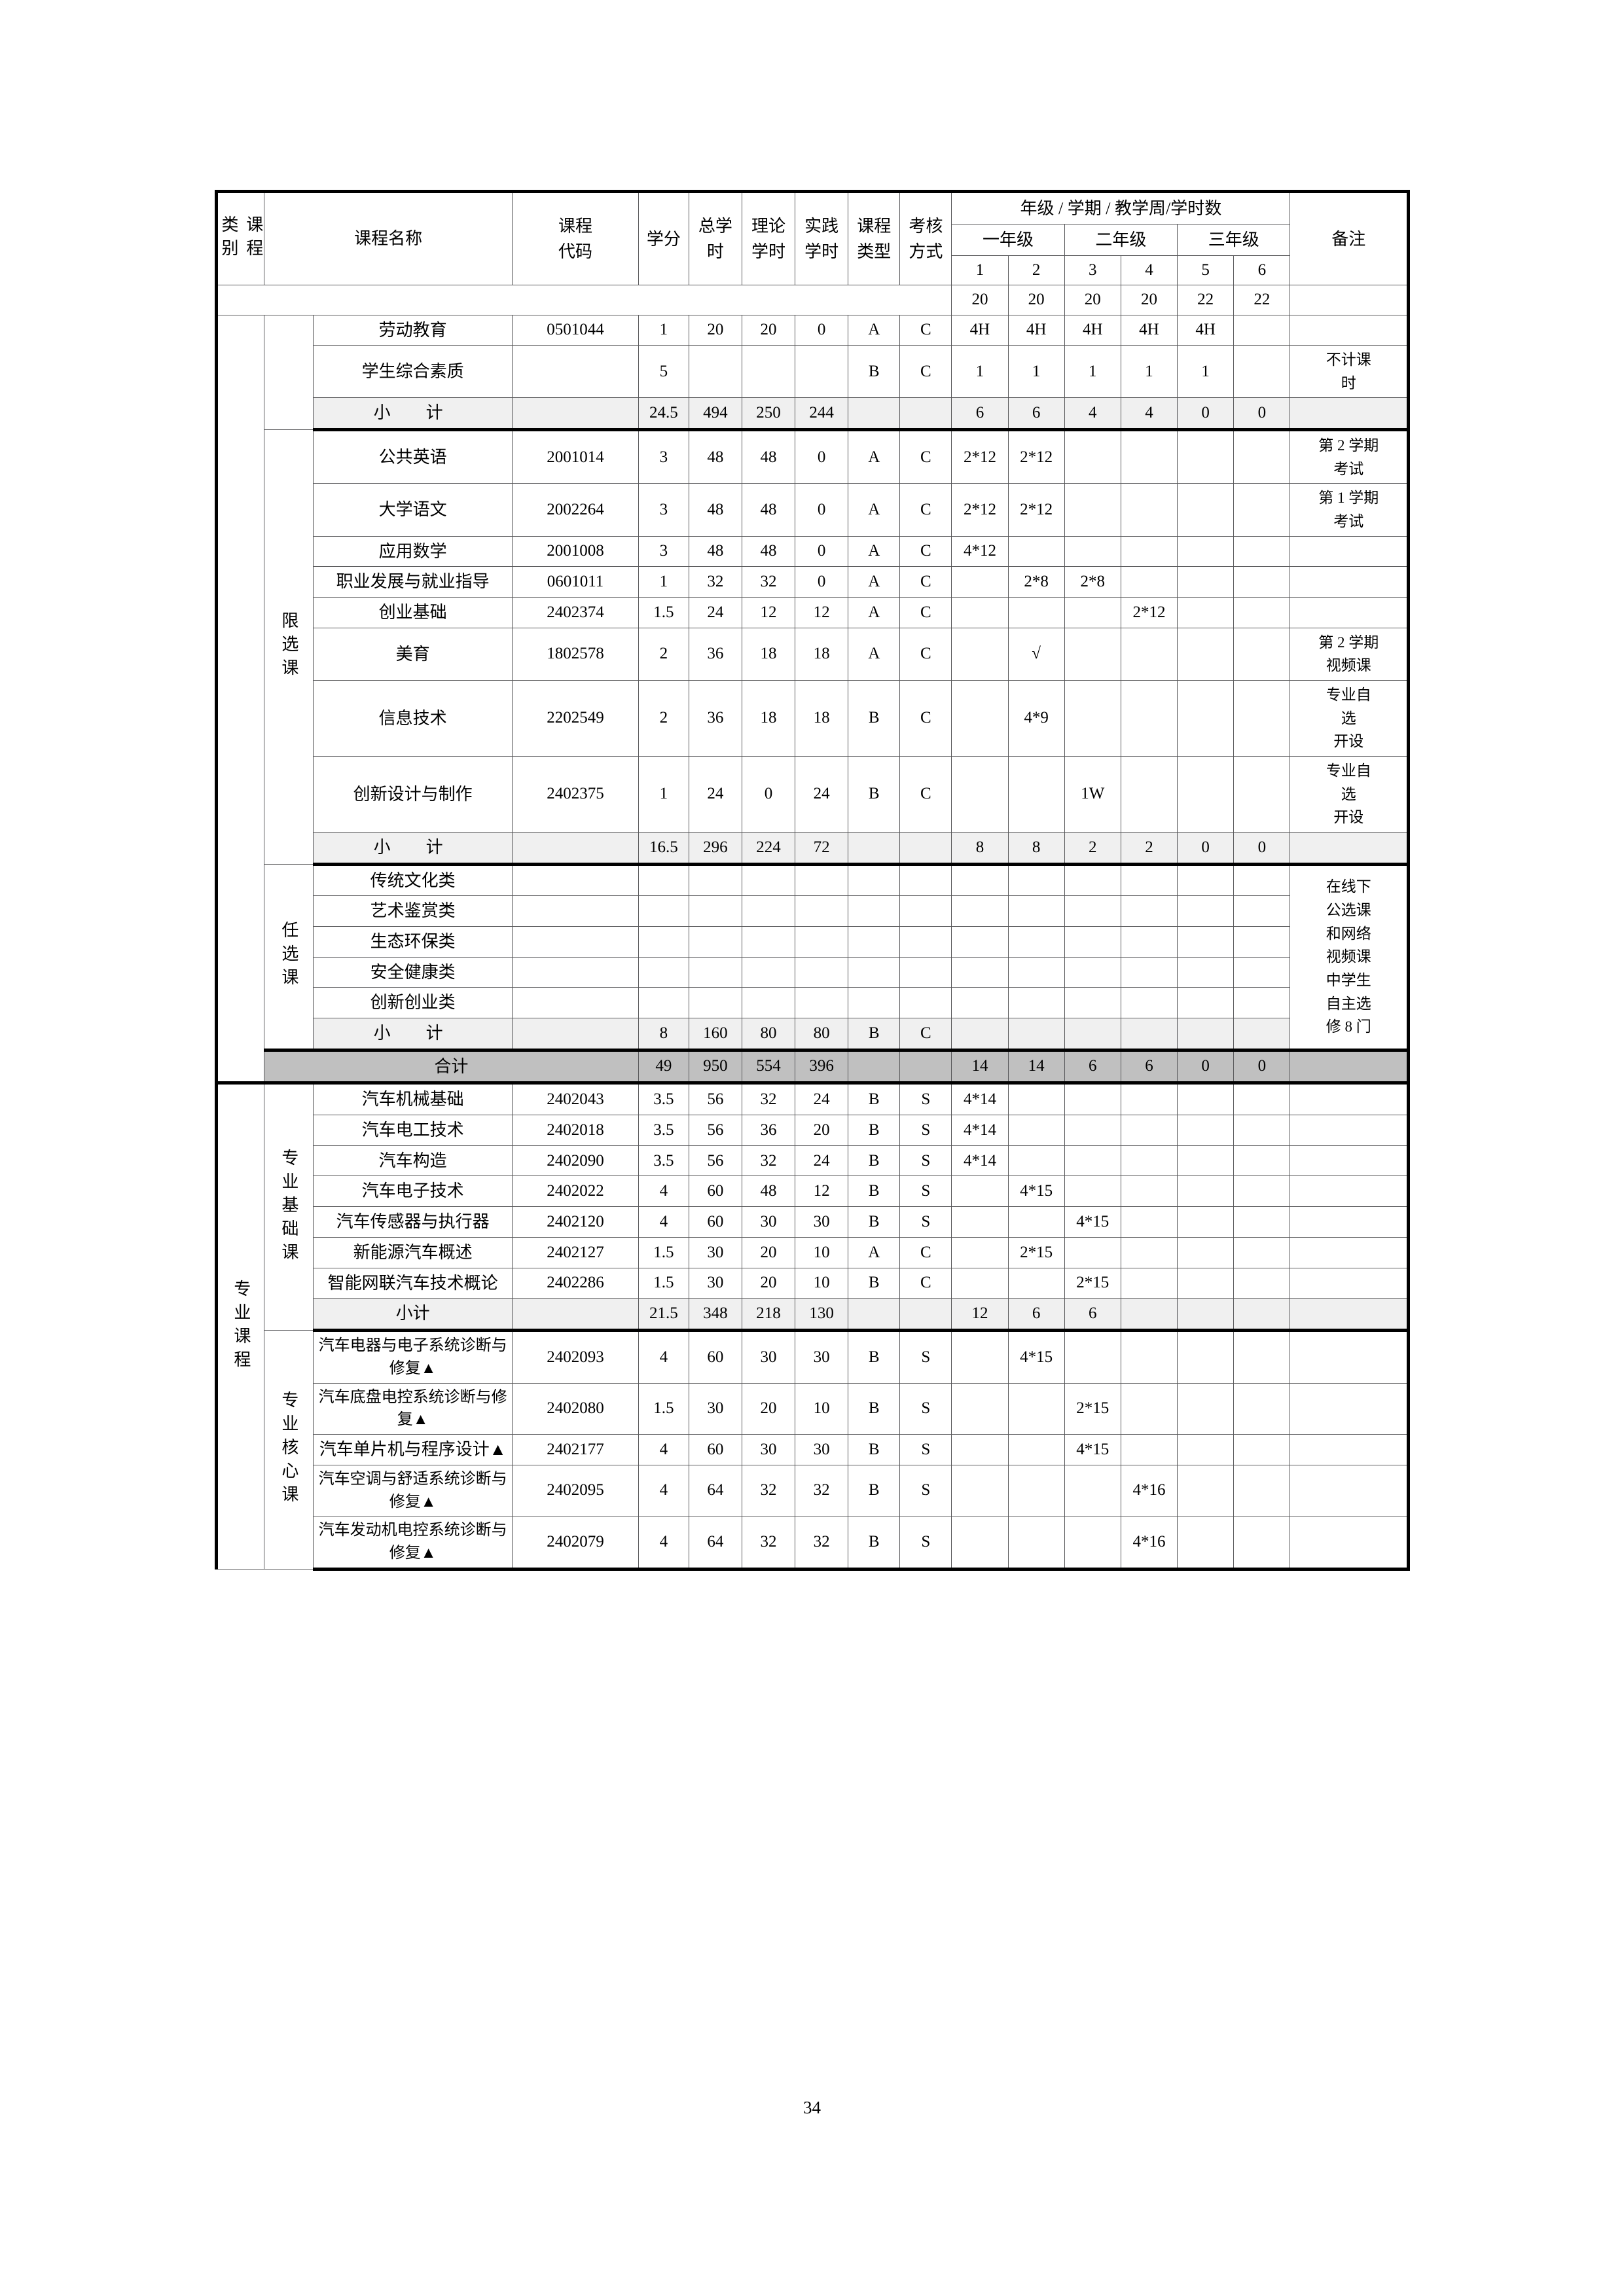 The width and height of the screenshot is (1624, 2296). Describe the element at coordinates (715, 330) in the screenshot. I see `cell-total-hours: 20` at that location.